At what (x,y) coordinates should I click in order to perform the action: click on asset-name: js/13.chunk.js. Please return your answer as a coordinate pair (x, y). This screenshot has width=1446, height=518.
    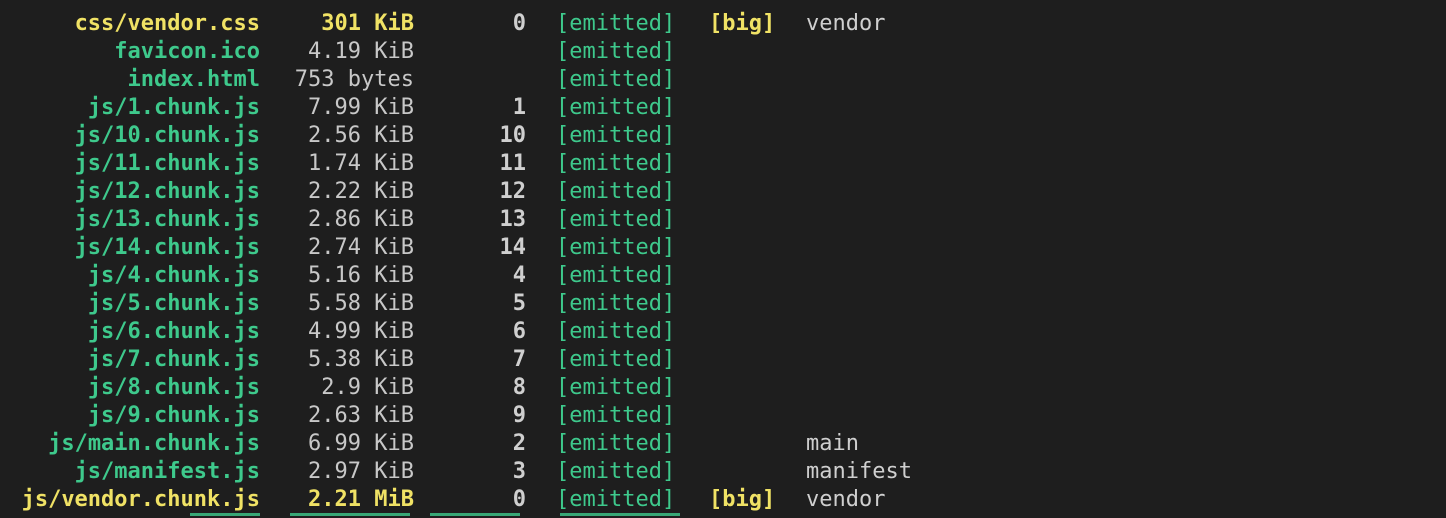
    Looking at the image, I should click on (167, 219).